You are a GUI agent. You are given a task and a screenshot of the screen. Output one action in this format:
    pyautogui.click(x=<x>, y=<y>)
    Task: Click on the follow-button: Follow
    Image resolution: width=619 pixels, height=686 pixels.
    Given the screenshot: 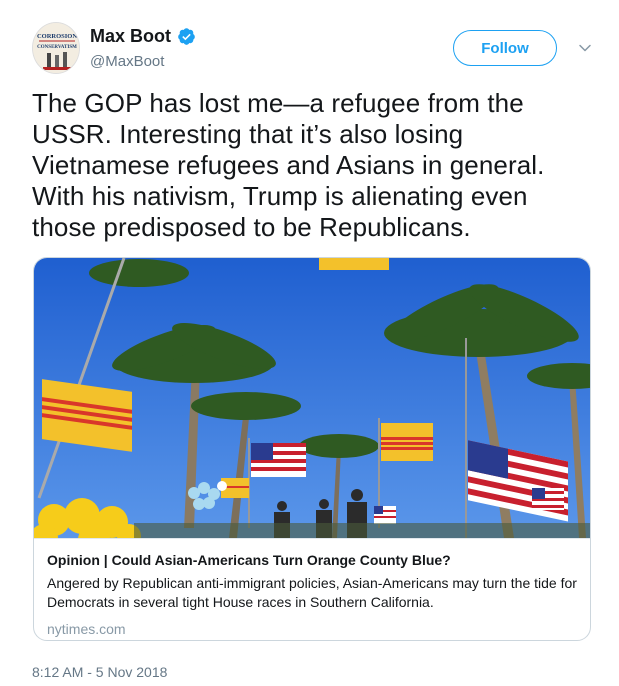 What is the action you would take?
    pyautogui.click(x=505, y=48)
    